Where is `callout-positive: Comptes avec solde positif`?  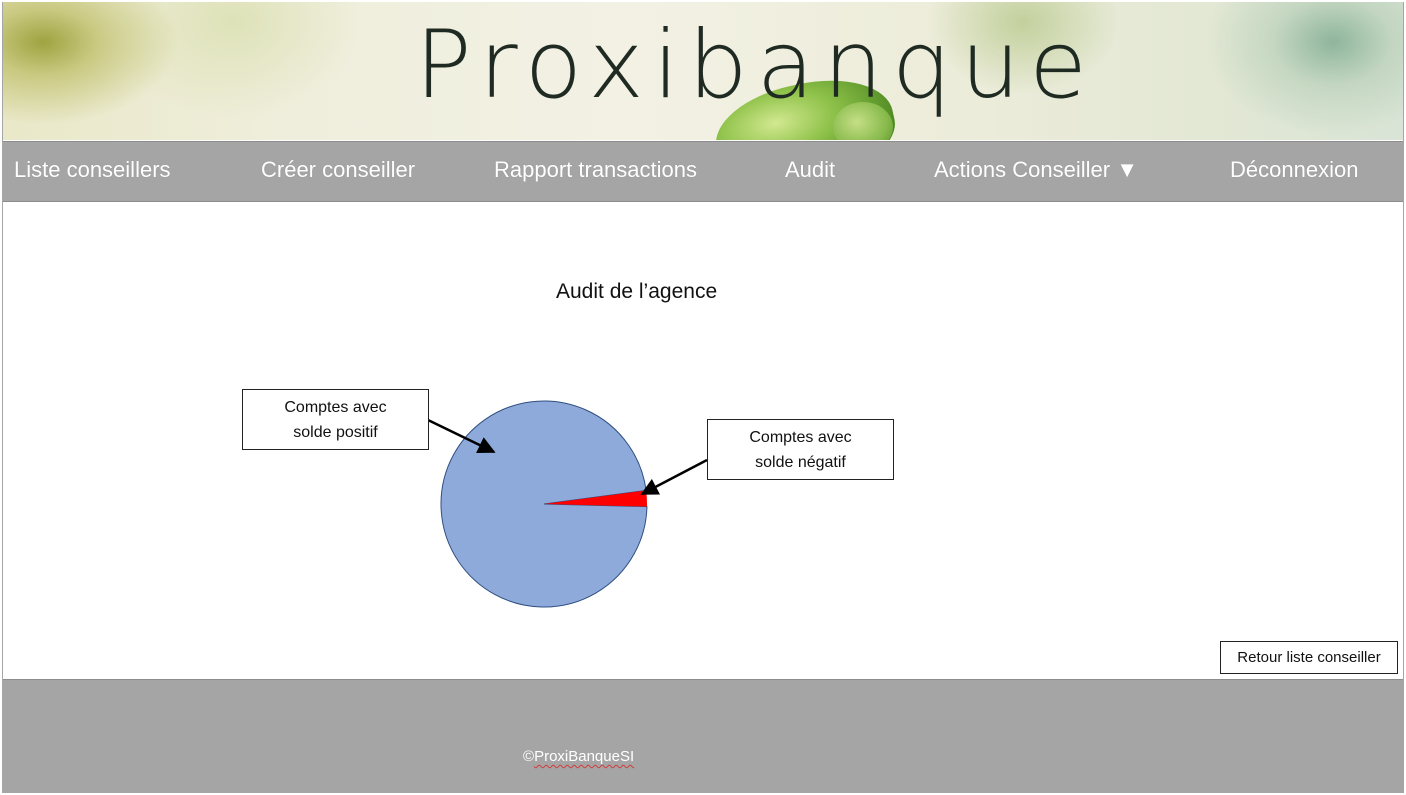
callout-positive: Comptes avec solde positif is located at coordinates (335, 419).